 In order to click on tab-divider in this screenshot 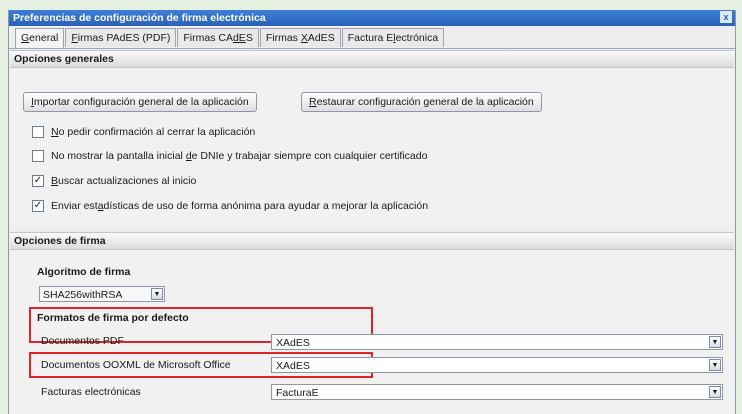, I will do `click(372, 48)`.